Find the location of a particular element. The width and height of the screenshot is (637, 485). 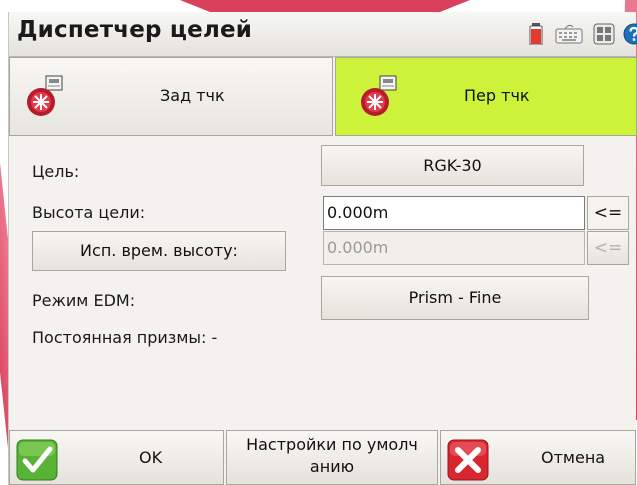

checkmark-icon is located at coordinates (37, 460).